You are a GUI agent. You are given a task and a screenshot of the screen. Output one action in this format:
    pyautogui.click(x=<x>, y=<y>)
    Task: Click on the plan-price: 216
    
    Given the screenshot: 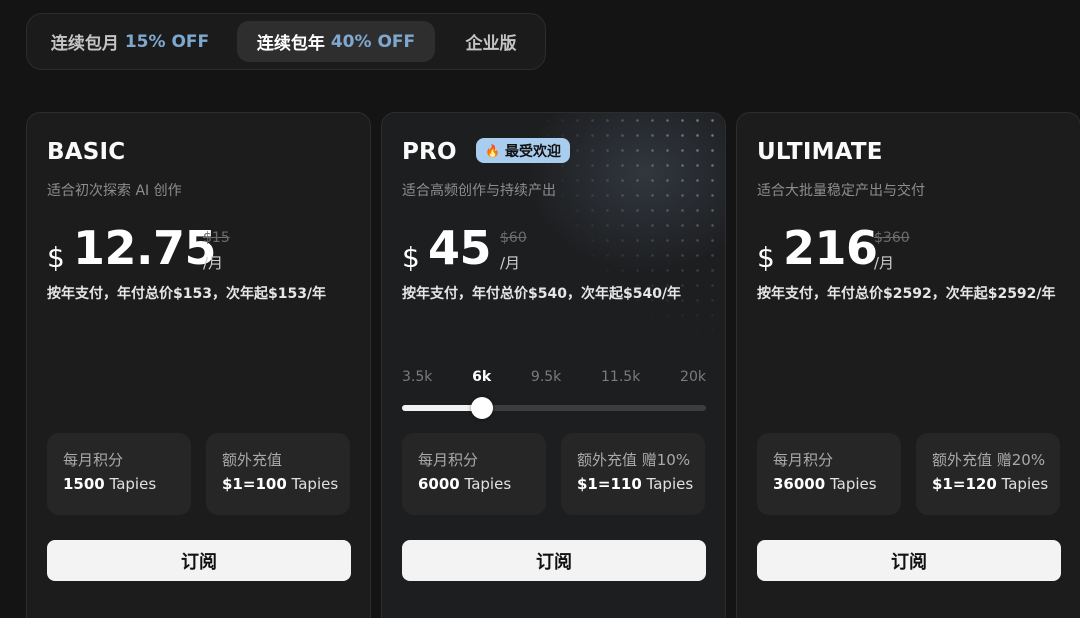 What is the action you would take?
    pyautogui.click(x=830, y=248)
    